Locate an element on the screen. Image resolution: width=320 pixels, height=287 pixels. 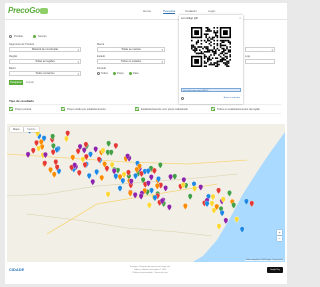
footer-line: Política de privacidade · Termos de uso is located at coordinates (150, 273).